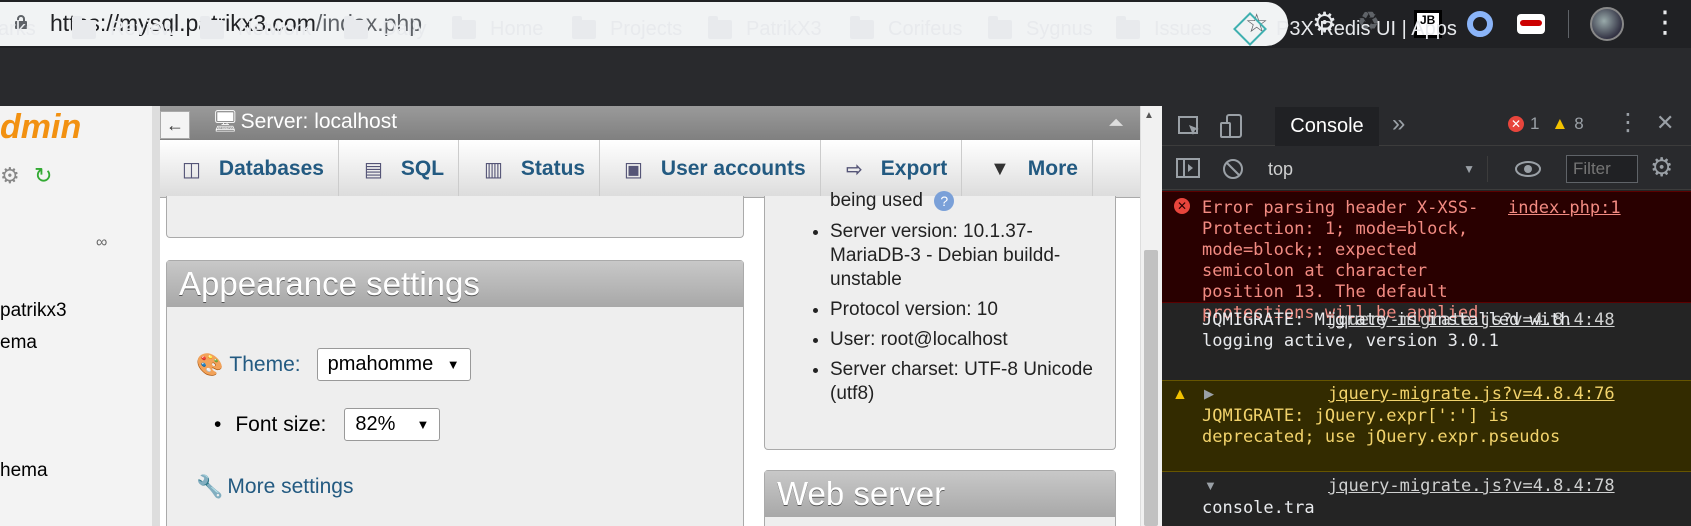 This screenshot has height=526, width=1691. What do you see at coordinates (784, 28) in the screenshot?
I see `bookmark-label: PatrikX3` at bounding box center [784, 28].